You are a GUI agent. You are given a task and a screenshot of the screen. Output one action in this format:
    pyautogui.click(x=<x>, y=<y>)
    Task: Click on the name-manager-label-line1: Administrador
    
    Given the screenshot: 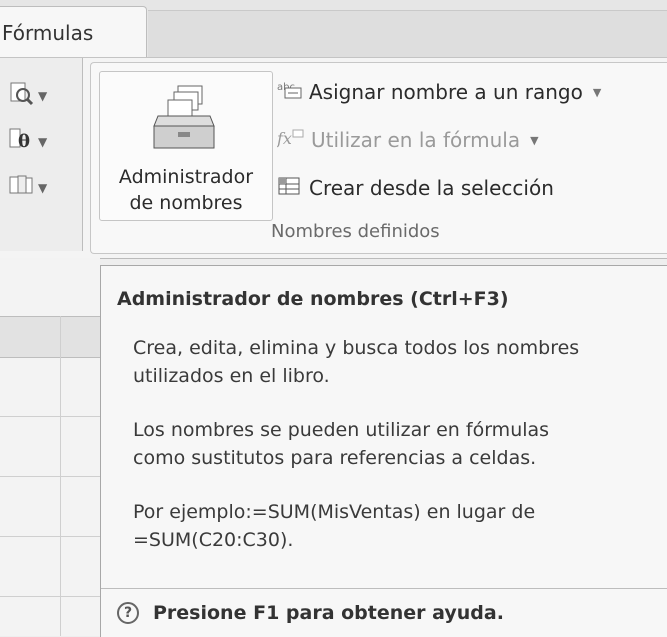 What is the action you would take?
    pyautogui.click(x=186, y=177)
    